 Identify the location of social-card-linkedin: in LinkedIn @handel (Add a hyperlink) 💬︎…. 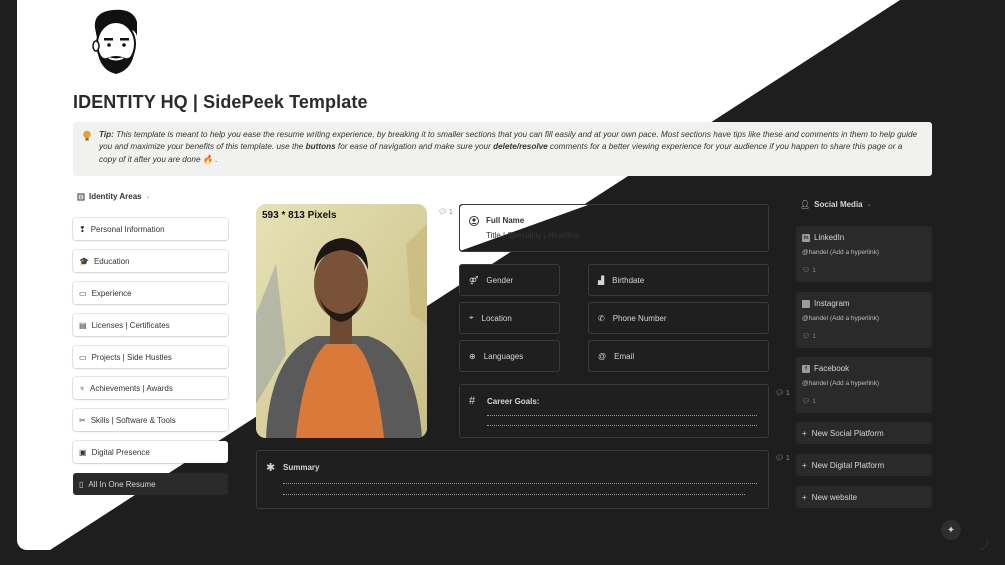
(864, 254).